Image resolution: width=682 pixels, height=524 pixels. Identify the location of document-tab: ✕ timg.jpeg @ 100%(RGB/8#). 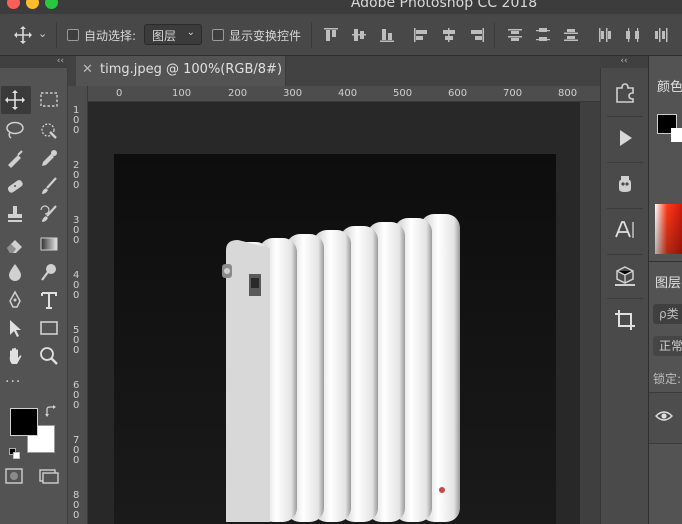
(181, 71).